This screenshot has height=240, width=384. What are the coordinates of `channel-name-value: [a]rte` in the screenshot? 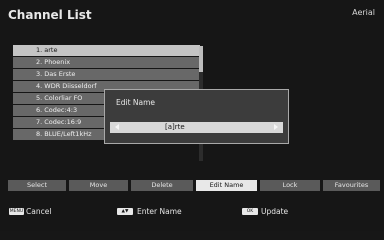 It's located at (175, 127).